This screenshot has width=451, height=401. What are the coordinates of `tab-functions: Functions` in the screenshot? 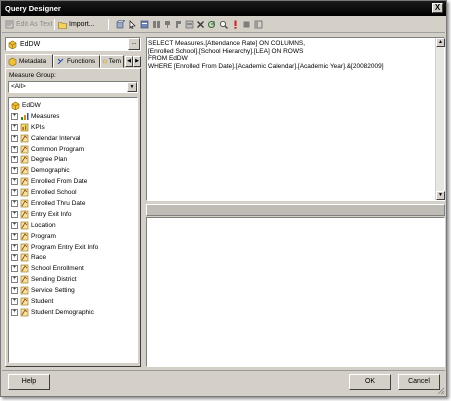 It's located at (76, 61).